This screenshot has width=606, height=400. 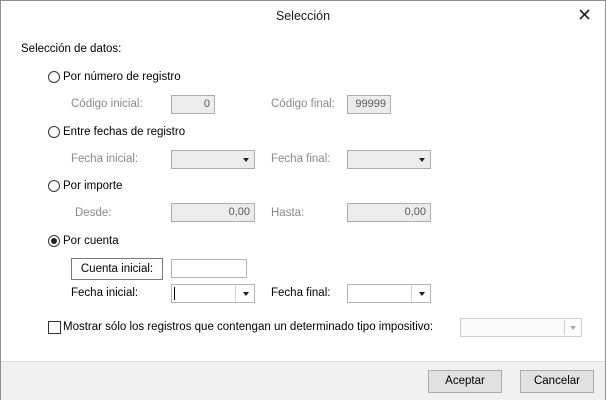 What do you see at coordinates (105, 293) in the screenshot?
I see `cuenta-fecha-inicial-label: Fecha inicial:` at bounding box center [105, 293].